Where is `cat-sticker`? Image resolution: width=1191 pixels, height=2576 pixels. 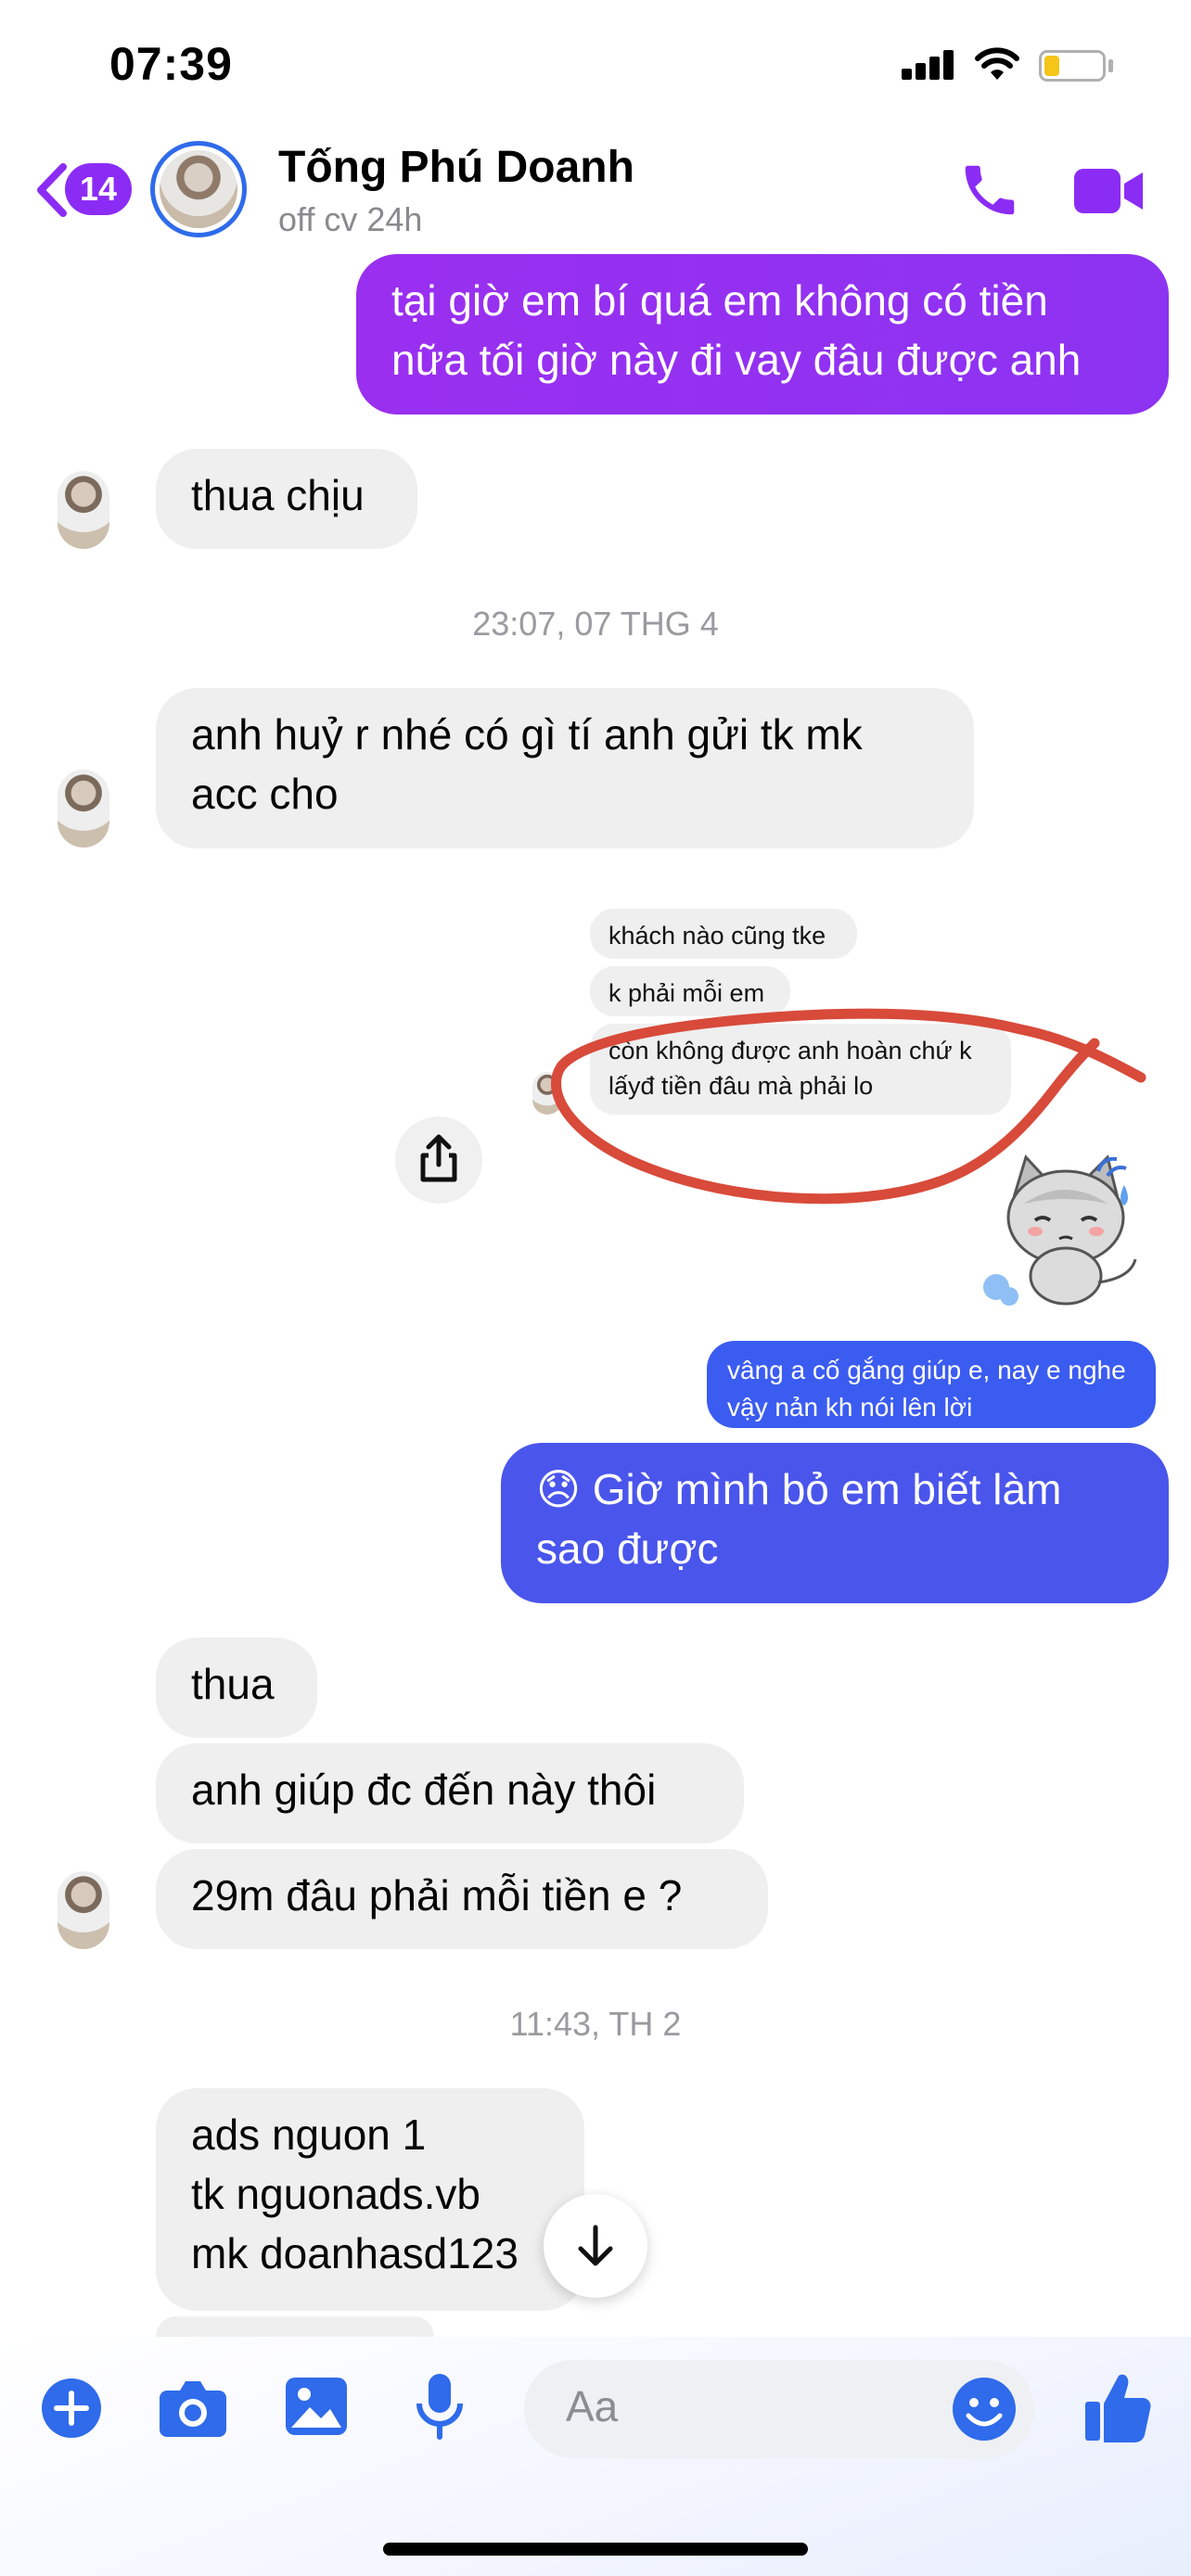
cat-sticker is located at coordinates (1066, 1227).